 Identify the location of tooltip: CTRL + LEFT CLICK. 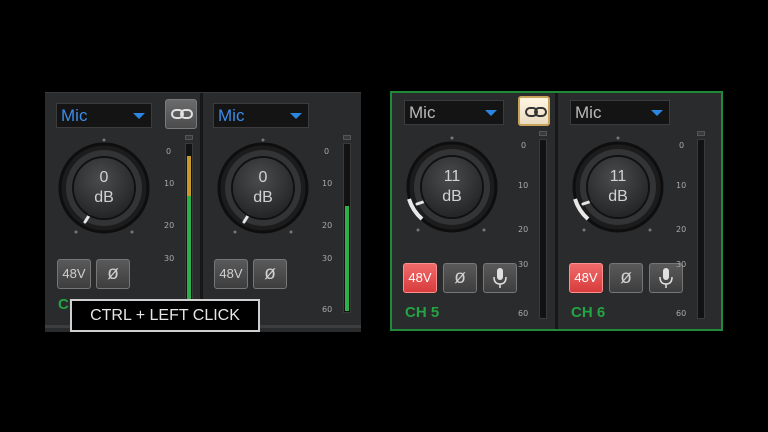
(165, 315).